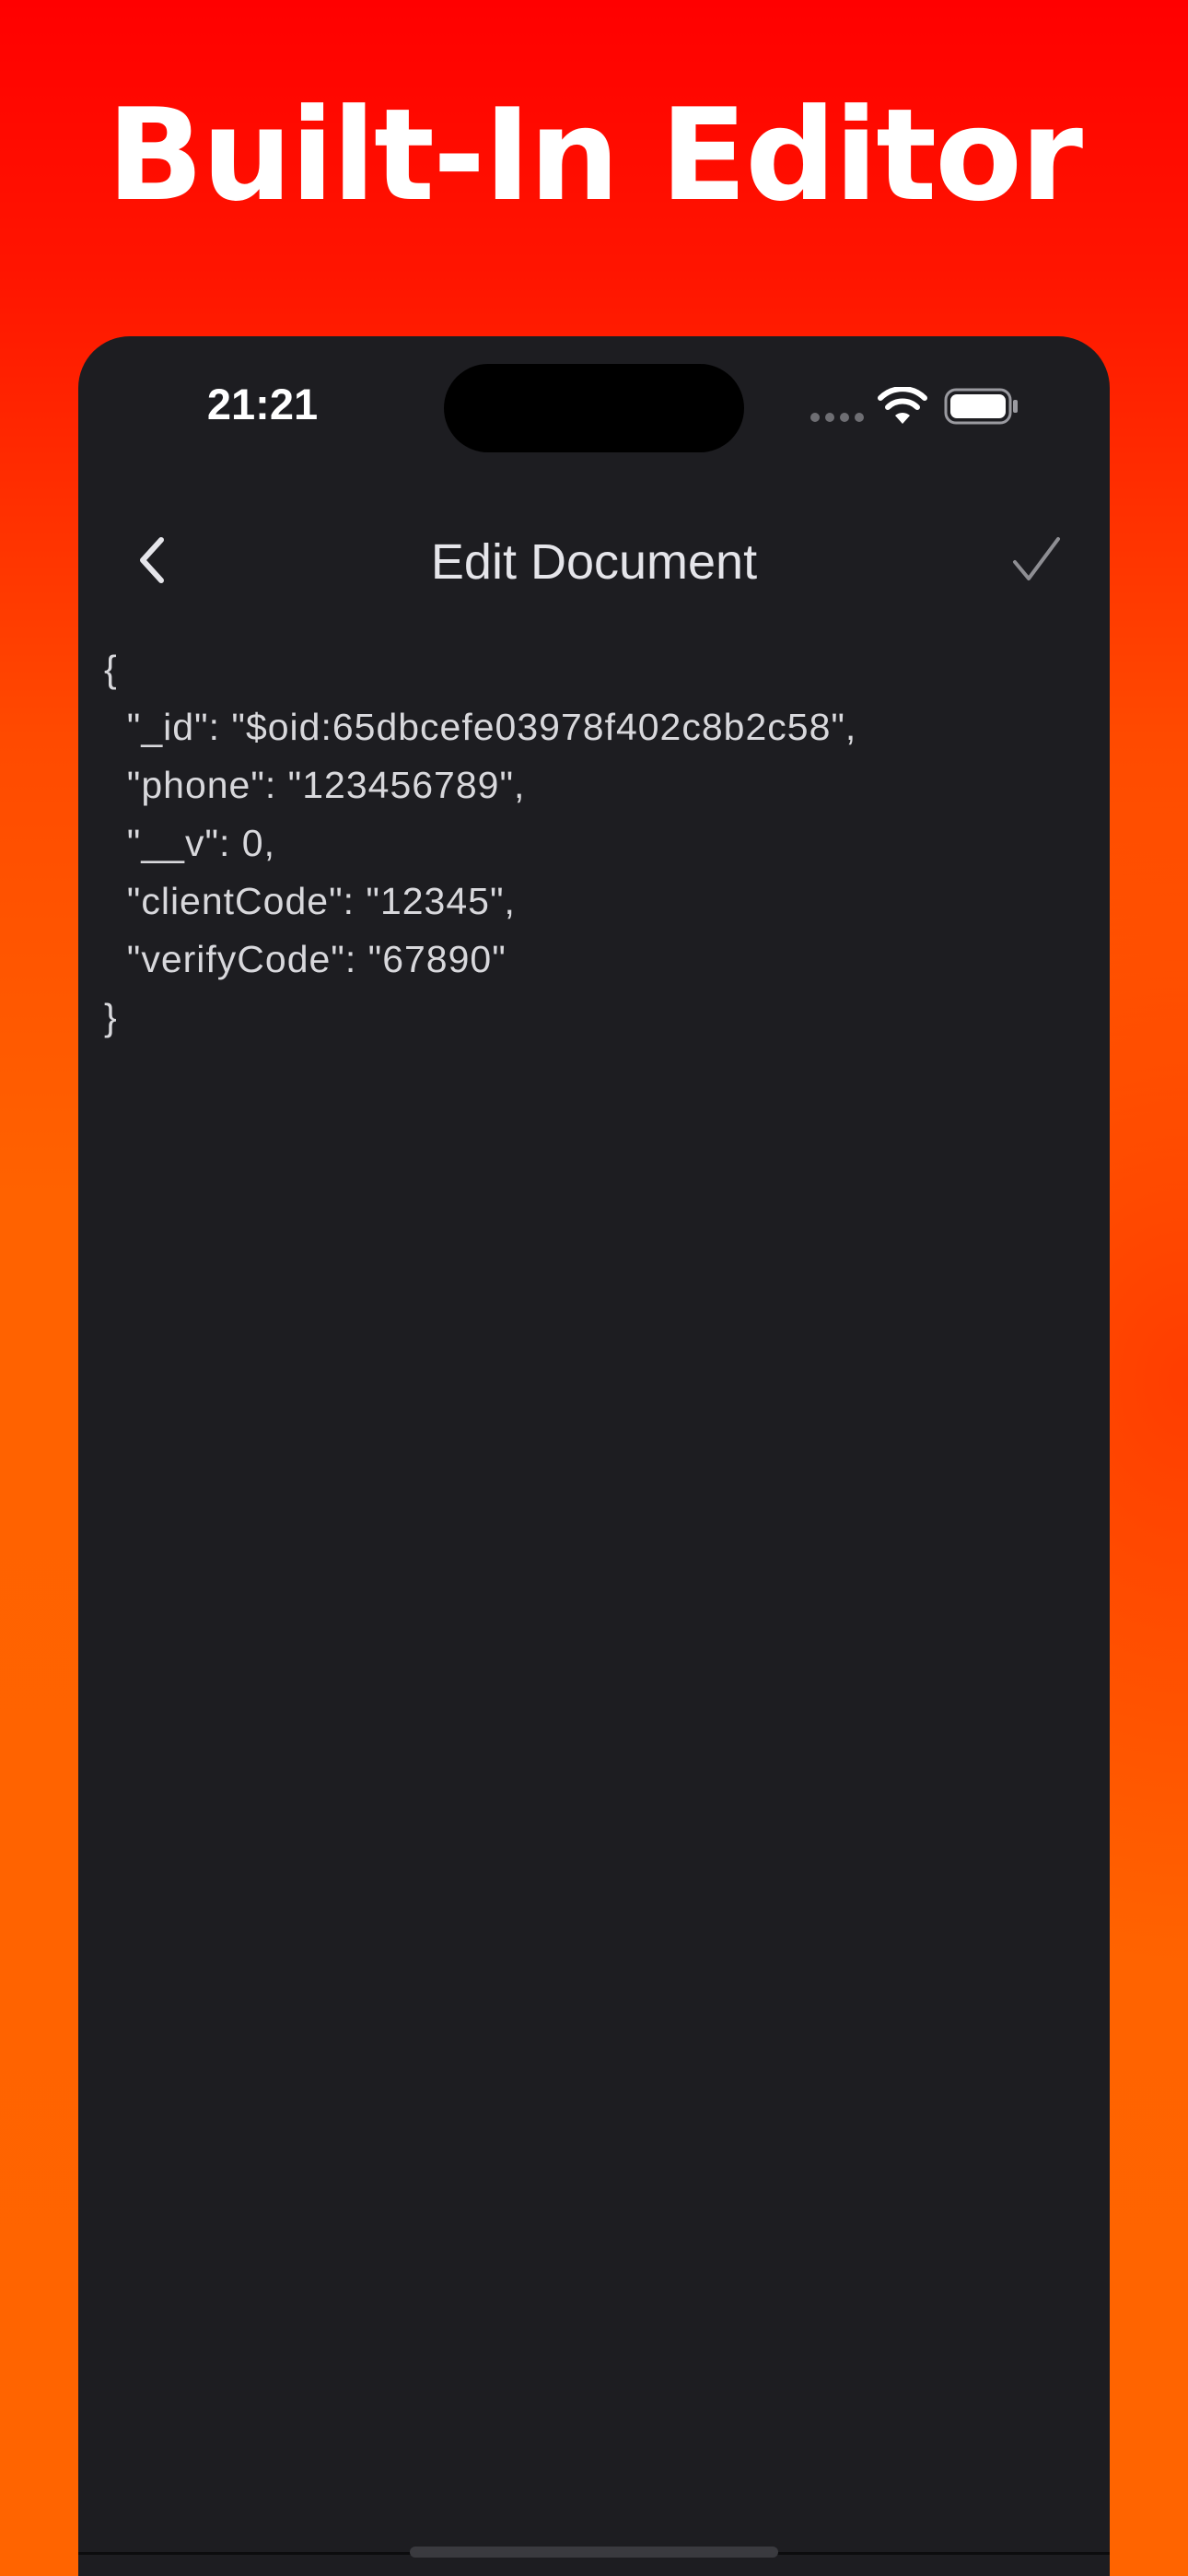  Describe the element at coordinates (981, 406) in the screenshot. I see `battery-full-icon` at that location.